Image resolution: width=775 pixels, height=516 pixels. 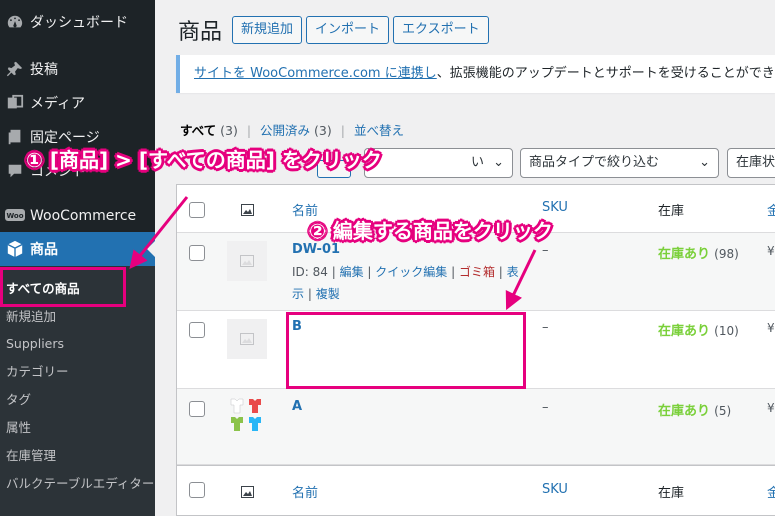 I want to click on stock-qty: (98), so click(x=726, y=254).